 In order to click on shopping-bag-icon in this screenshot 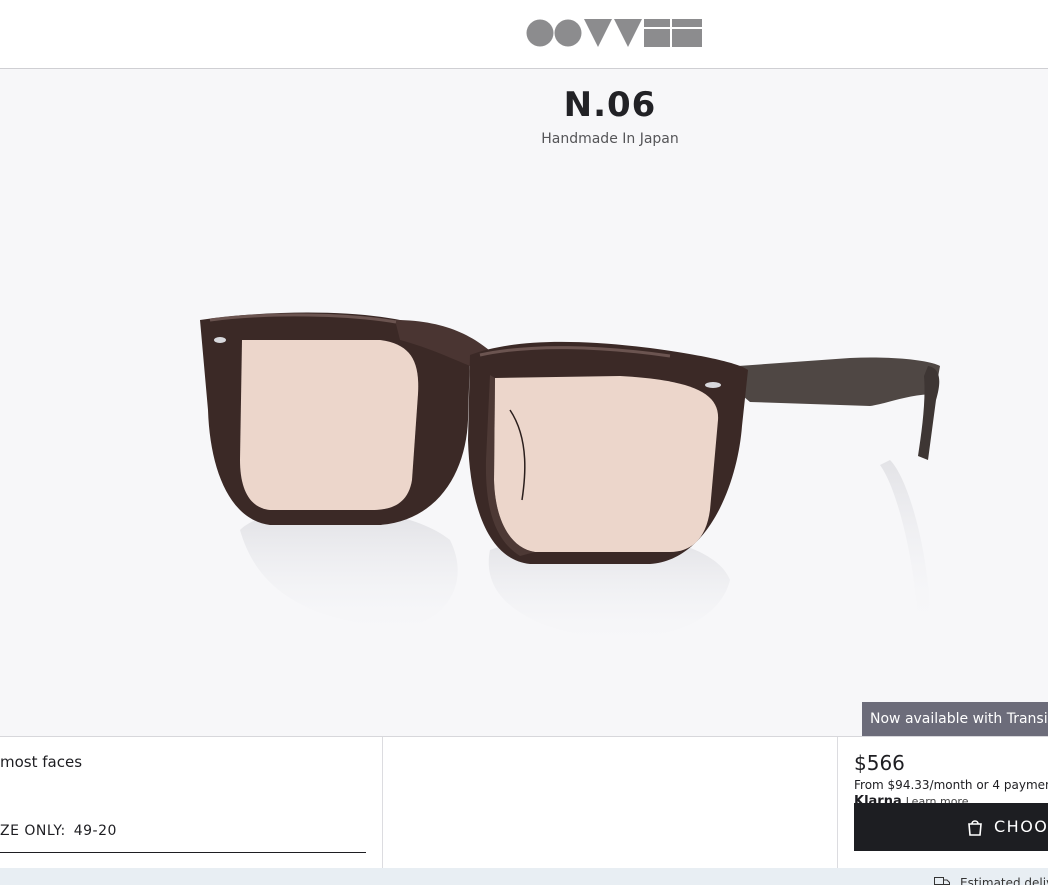, I will do `click(975, 828)`.